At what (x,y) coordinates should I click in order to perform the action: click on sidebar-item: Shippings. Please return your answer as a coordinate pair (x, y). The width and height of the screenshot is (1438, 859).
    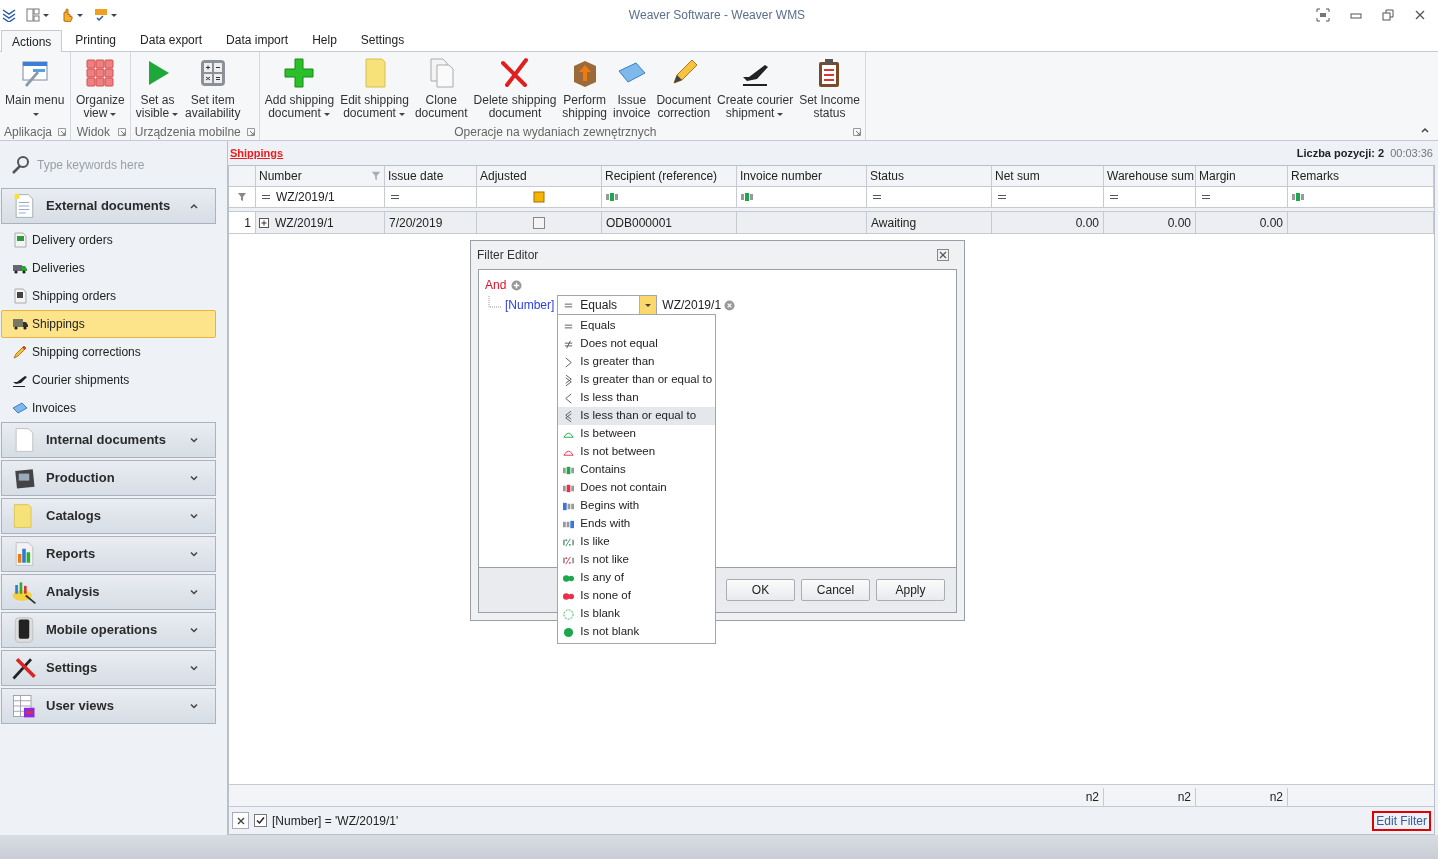
    Looking at the image, I should click on (108, 324).